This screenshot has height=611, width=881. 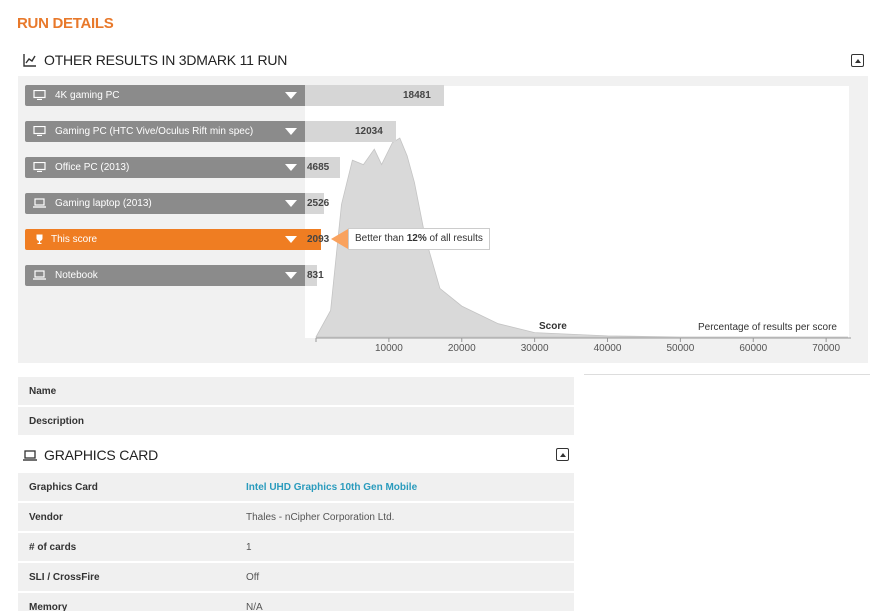 I want to click on graphics-info-row: Memory N/A, so click(x=296, y=602).